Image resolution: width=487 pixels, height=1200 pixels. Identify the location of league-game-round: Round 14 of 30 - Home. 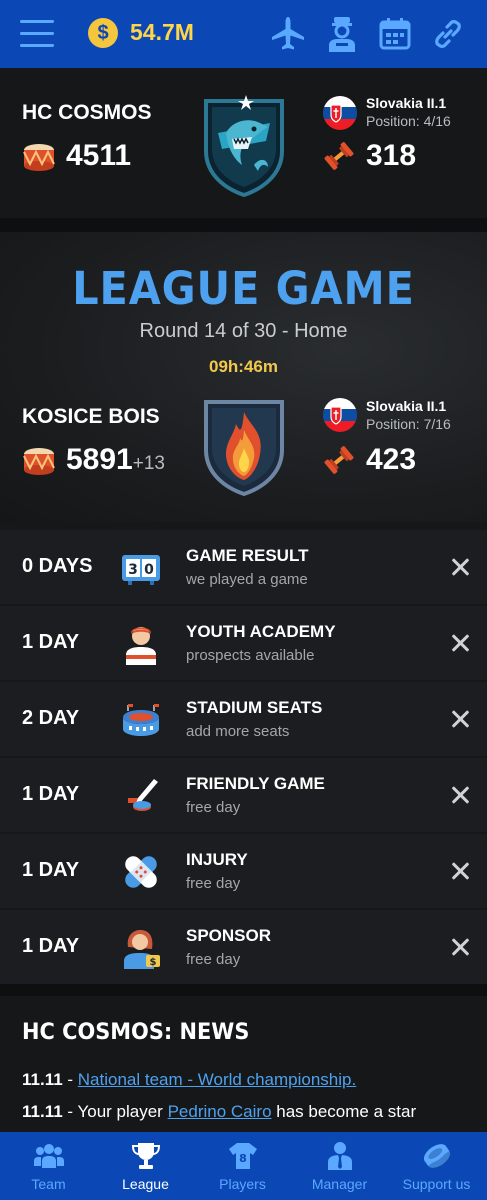
(243, 331).